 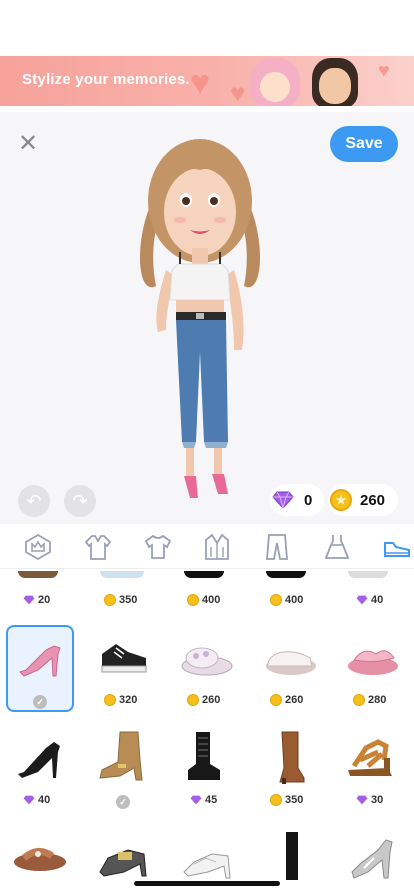 I want to click on black-pumps-item, so click(x=40, y=759).